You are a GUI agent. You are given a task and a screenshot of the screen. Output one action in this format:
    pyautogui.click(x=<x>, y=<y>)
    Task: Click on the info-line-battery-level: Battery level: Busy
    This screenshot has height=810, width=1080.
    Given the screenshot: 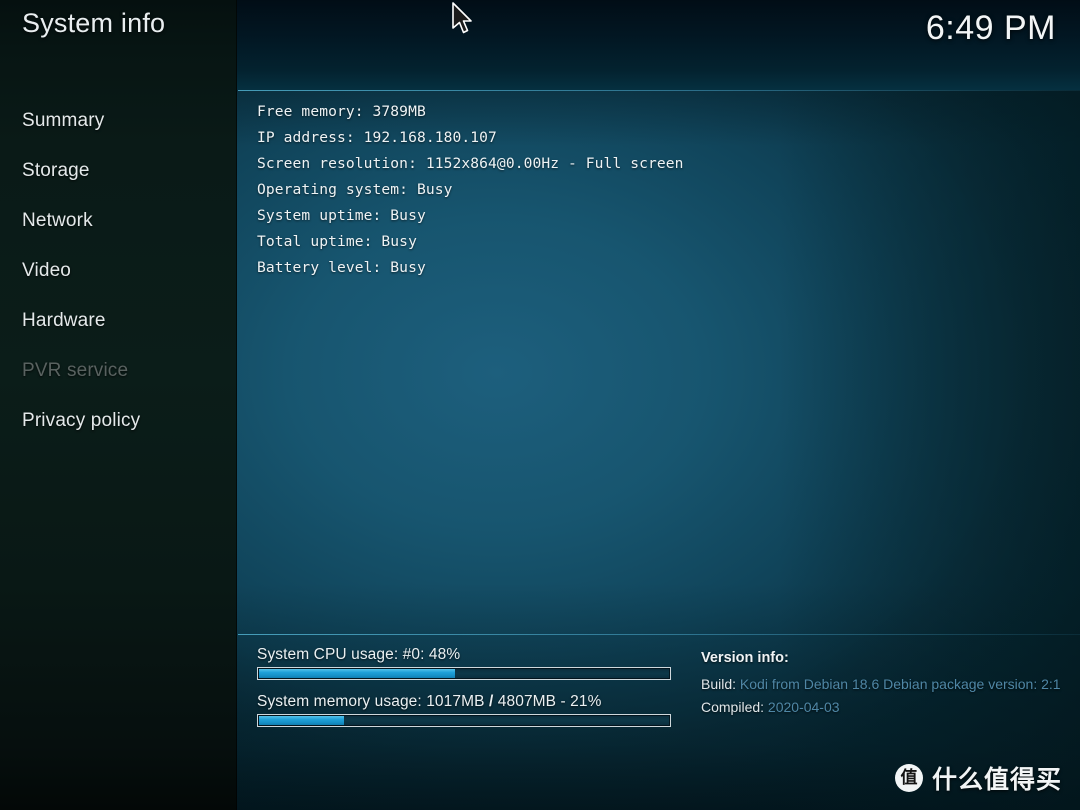 What is the action you would take?
    pyautogui.click(x=341, y=267)
    